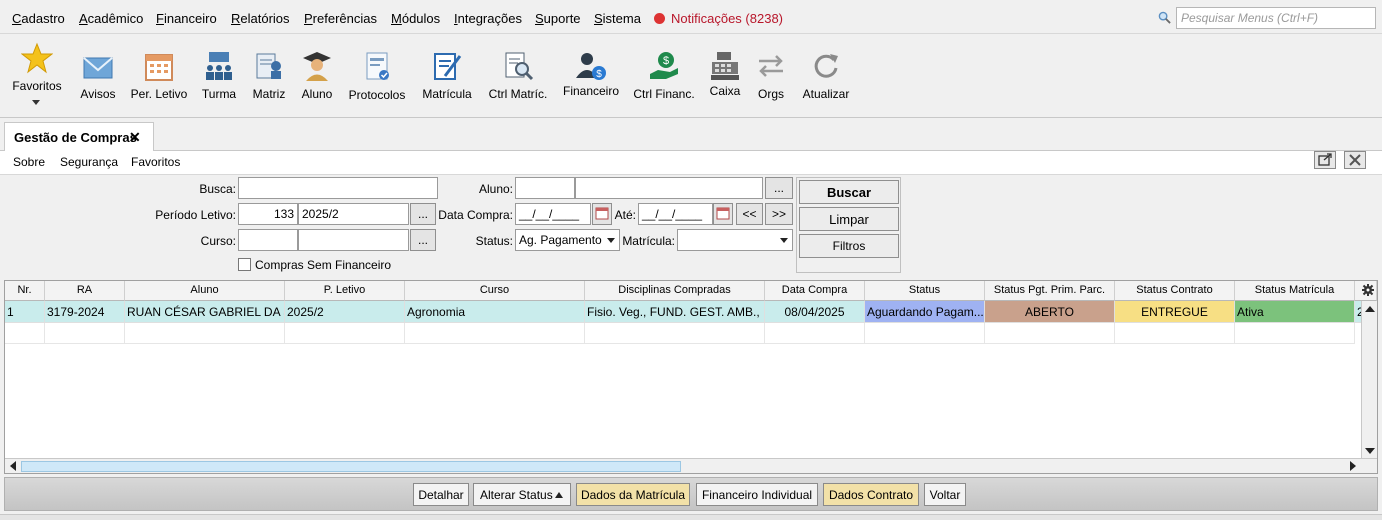  Describe the element at coordinates (13, 466) in the screenshot. I see `scroll-left-icon` at that location.